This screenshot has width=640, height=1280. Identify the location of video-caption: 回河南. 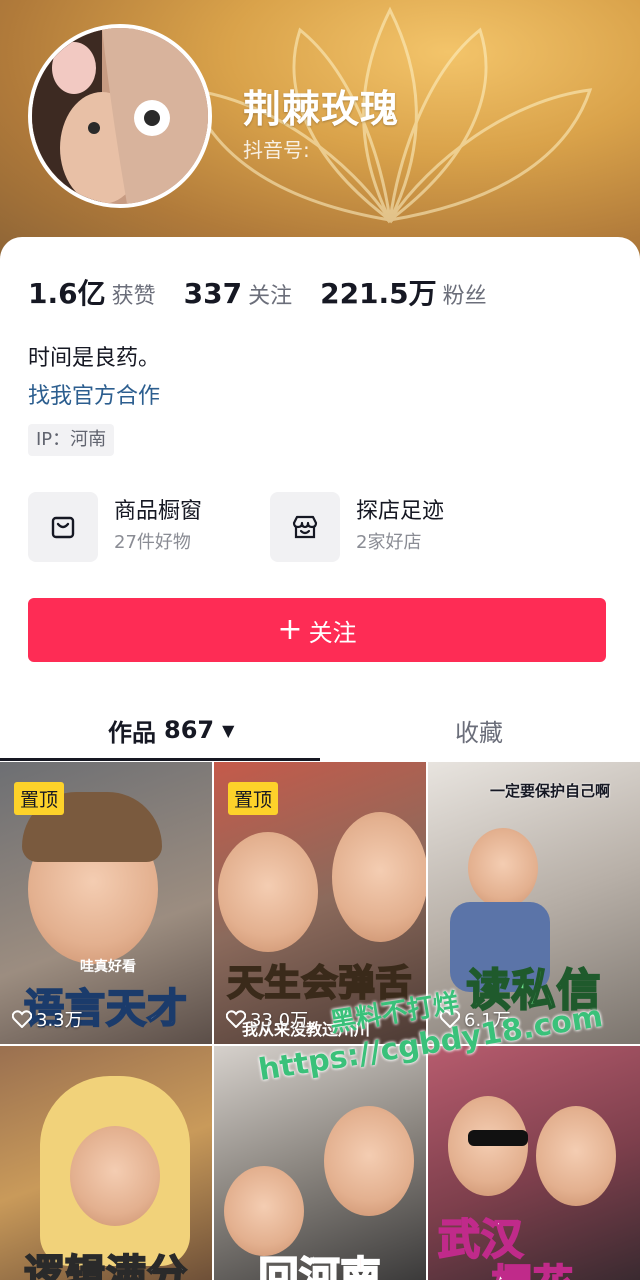
(320, 1266).